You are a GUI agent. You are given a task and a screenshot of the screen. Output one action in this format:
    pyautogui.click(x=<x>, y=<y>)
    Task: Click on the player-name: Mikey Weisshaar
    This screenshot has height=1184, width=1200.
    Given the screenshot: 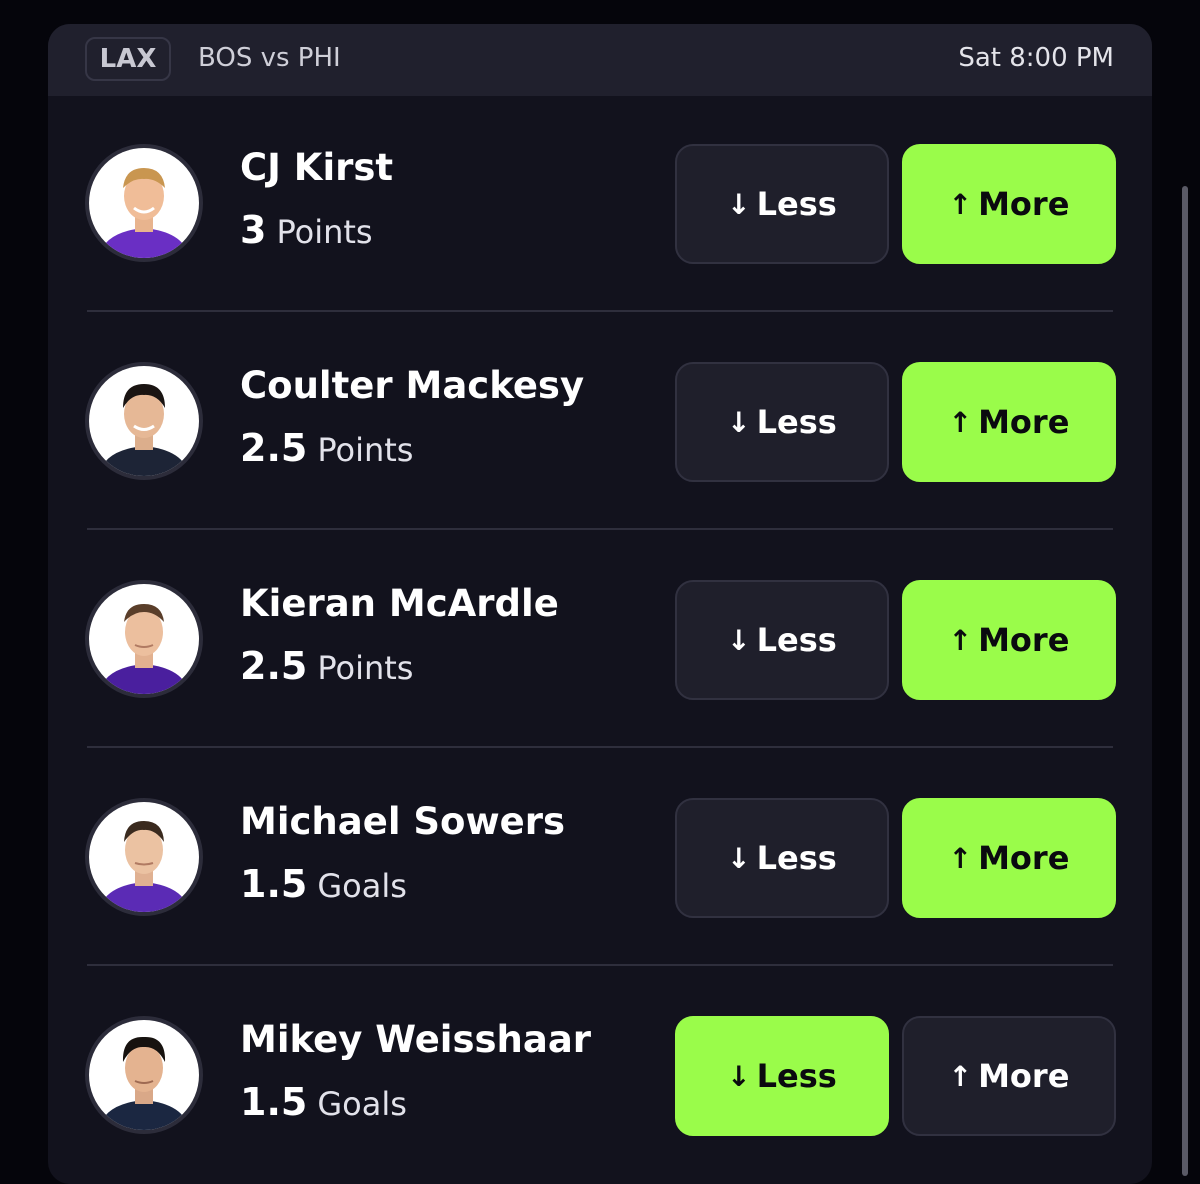 What is the action you would take?
    pyautogui.click(x=416, y=1039)
    